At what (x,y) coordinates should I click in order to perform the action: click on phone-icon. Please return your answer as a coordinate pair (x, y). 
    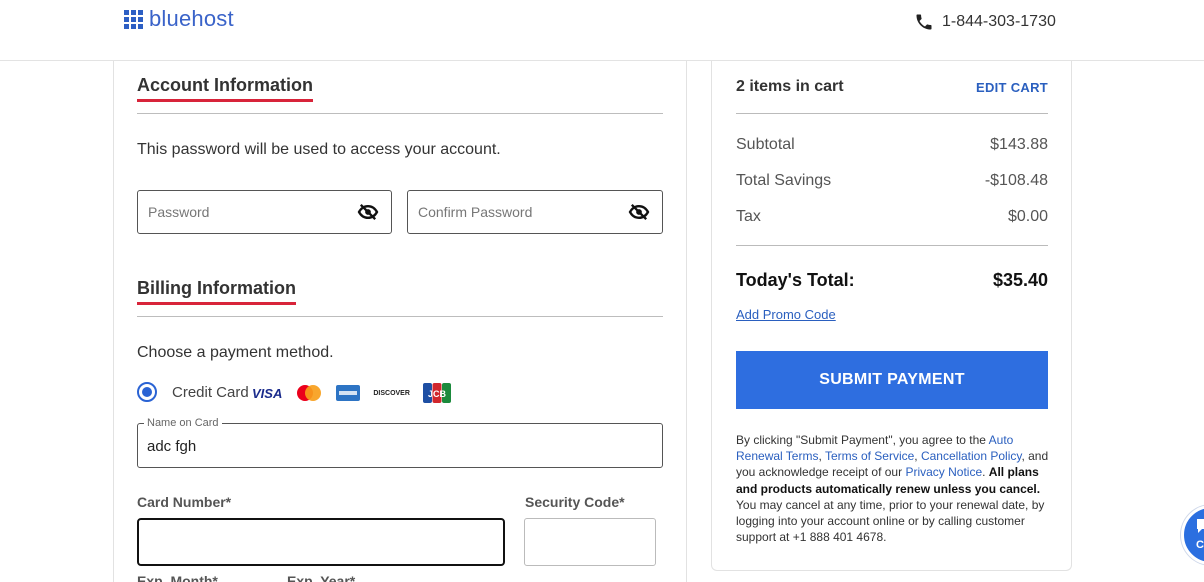
    Looking at the image, I should click on (924, 22).